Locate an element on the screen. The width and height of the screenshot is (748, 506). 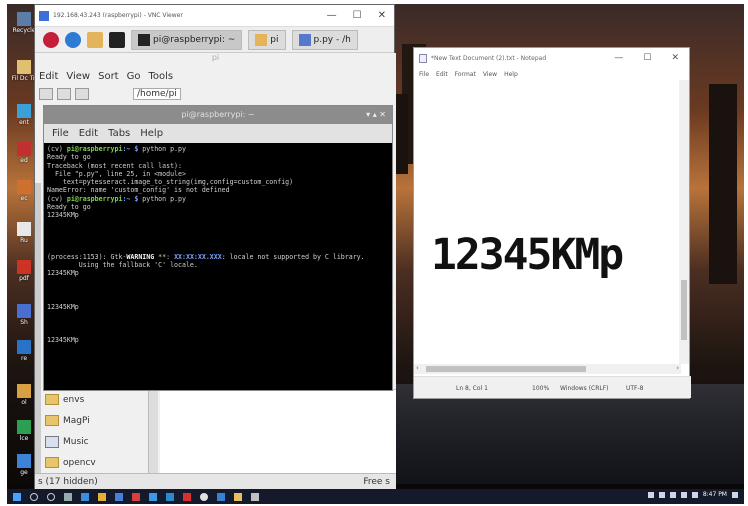
view-list-button is located at coordinates (64, 94).